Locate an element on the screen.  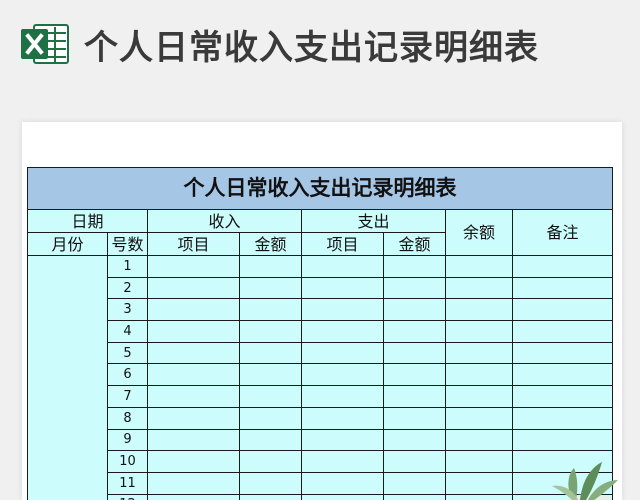
day-number-cell: 4 is located at coordinates (127, 331).